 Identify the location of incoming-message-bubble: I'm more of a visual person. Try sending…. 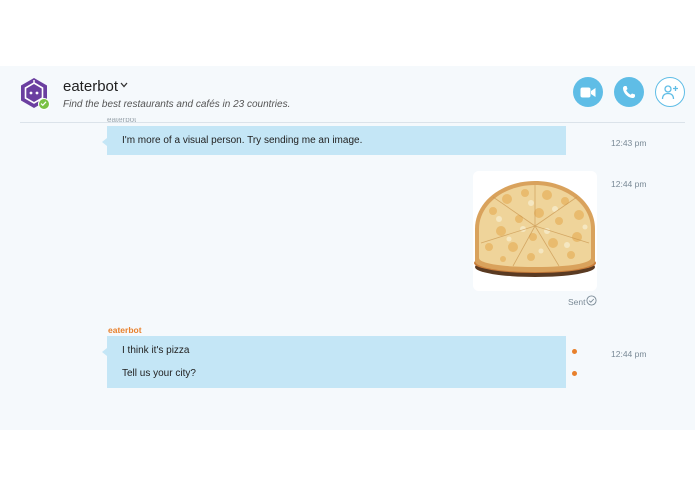
(334, 140).